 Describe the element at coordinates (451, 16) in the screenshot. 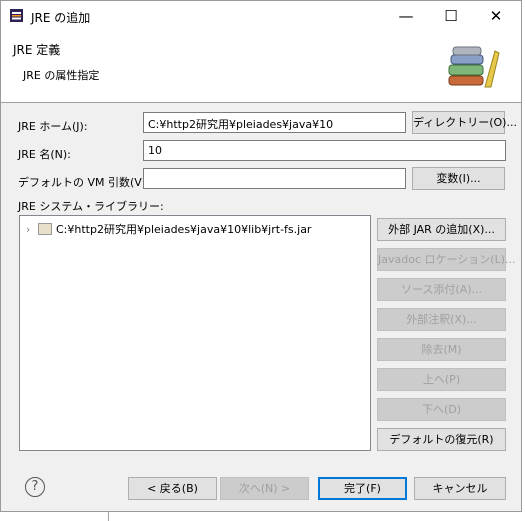

I see `maximize-button: ☐` at that location.